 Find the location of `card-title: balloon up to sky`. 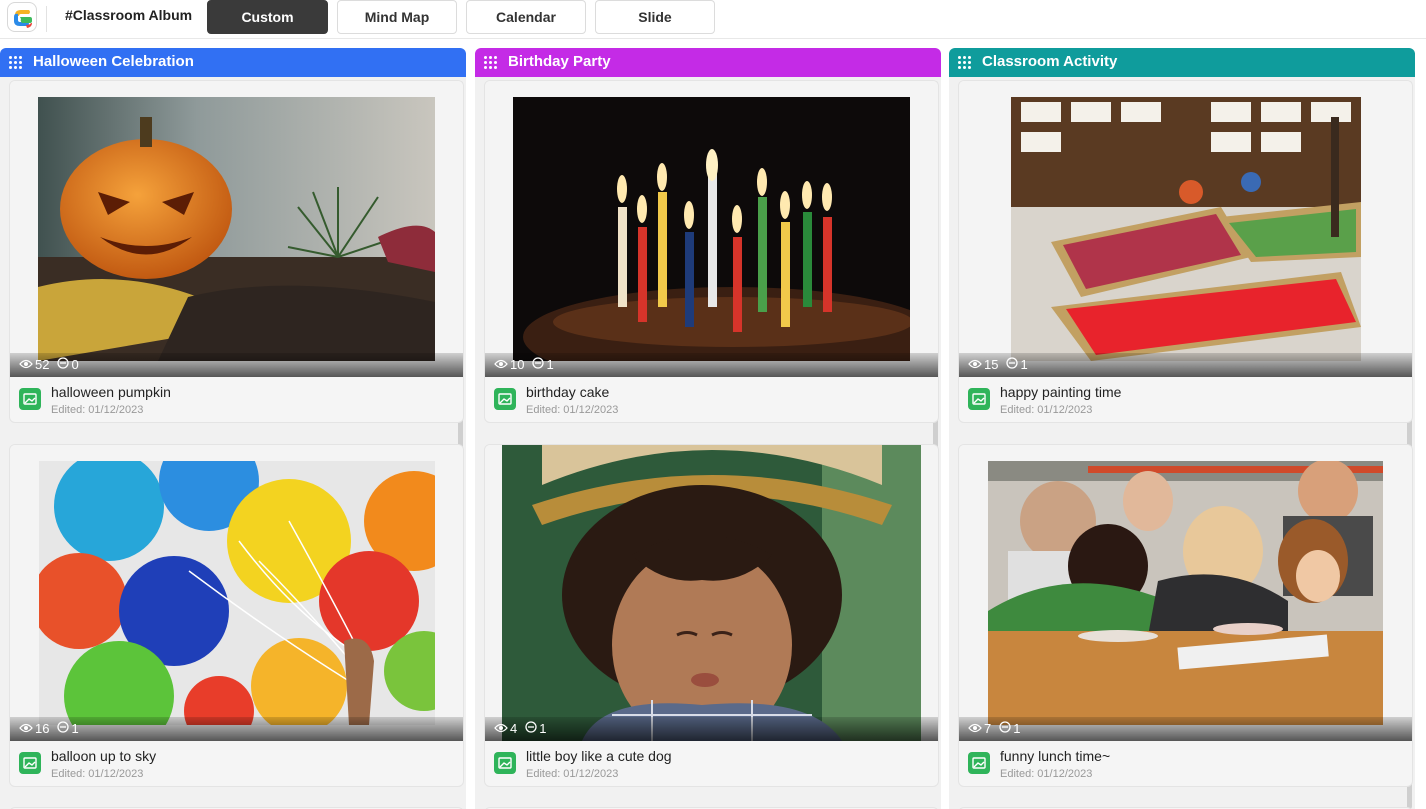

card-title: balloon up to sky is located at coordinates (103, 756).